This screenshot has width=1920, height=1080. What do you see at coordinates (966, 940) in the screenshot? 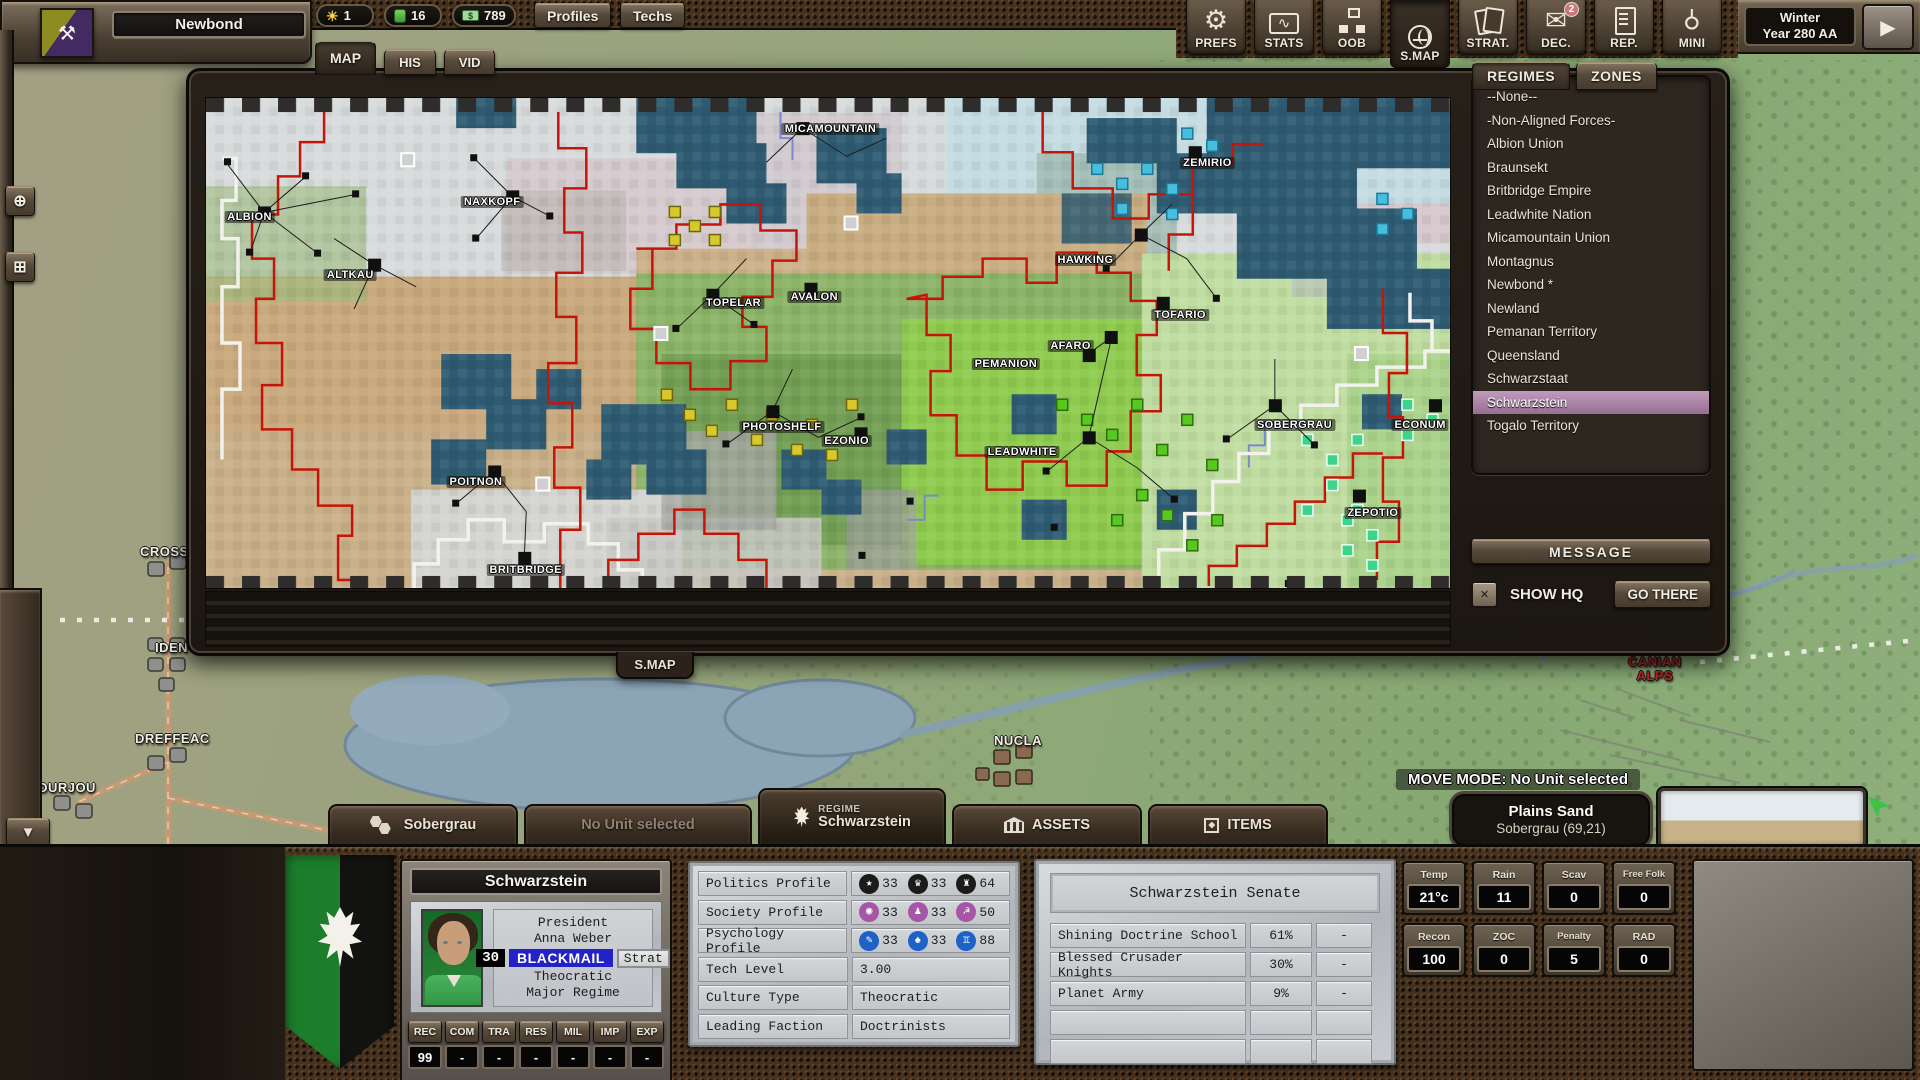
I see `people-icon: ♊` at bounding box center [966, 940].